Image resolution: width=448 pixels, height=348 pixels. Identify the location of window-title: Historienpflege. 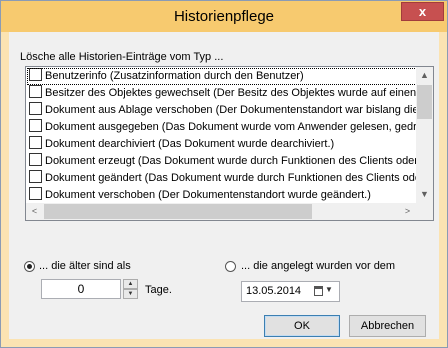
(224, 16).